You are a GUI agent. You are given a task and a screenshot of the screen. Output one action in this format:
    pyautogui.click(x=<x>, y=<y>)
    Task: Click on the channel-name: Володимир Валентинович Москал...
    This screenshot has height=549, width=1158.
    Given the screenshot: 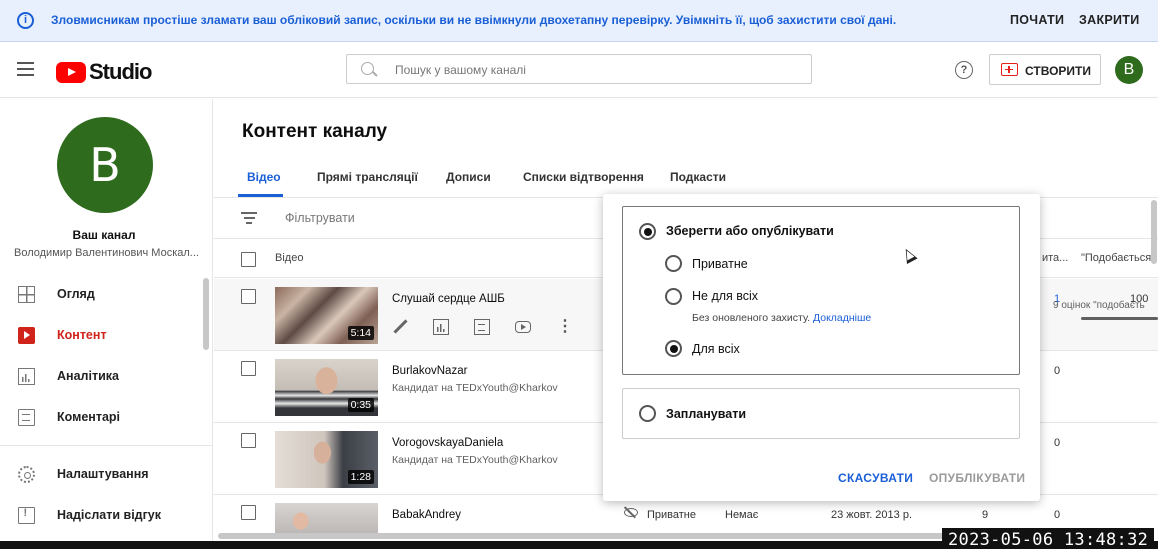 What is the action you would take?
    pyautogui.click(x=106, y=253)
    